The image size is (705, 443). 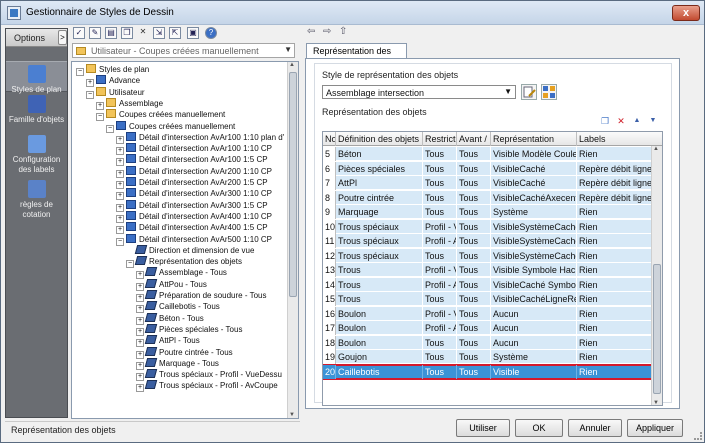 I want to click on copy-row-icon: ❐, so click(x=605, y=121).